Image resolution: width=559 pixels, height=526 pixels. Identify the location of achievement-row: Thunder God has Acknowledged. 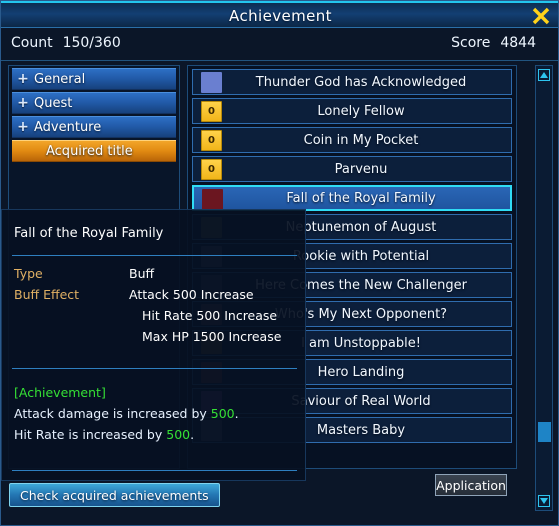
(352, 82).